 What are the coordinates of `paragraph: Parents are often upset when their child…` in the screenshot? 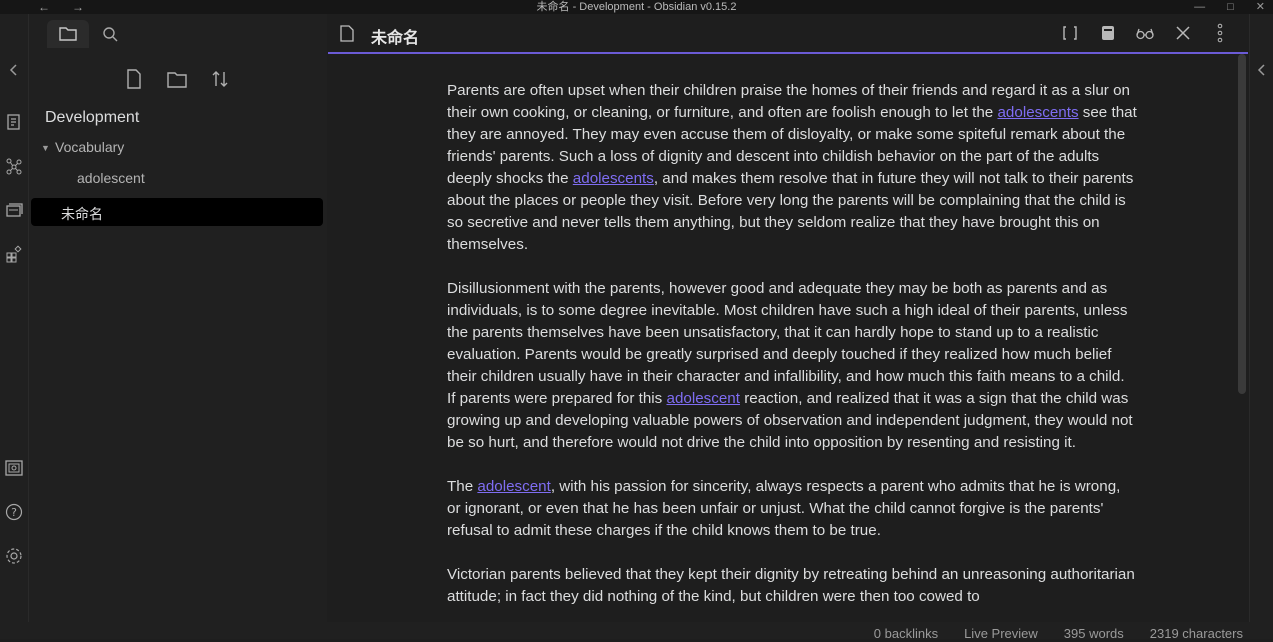 It's located at (792, 168).